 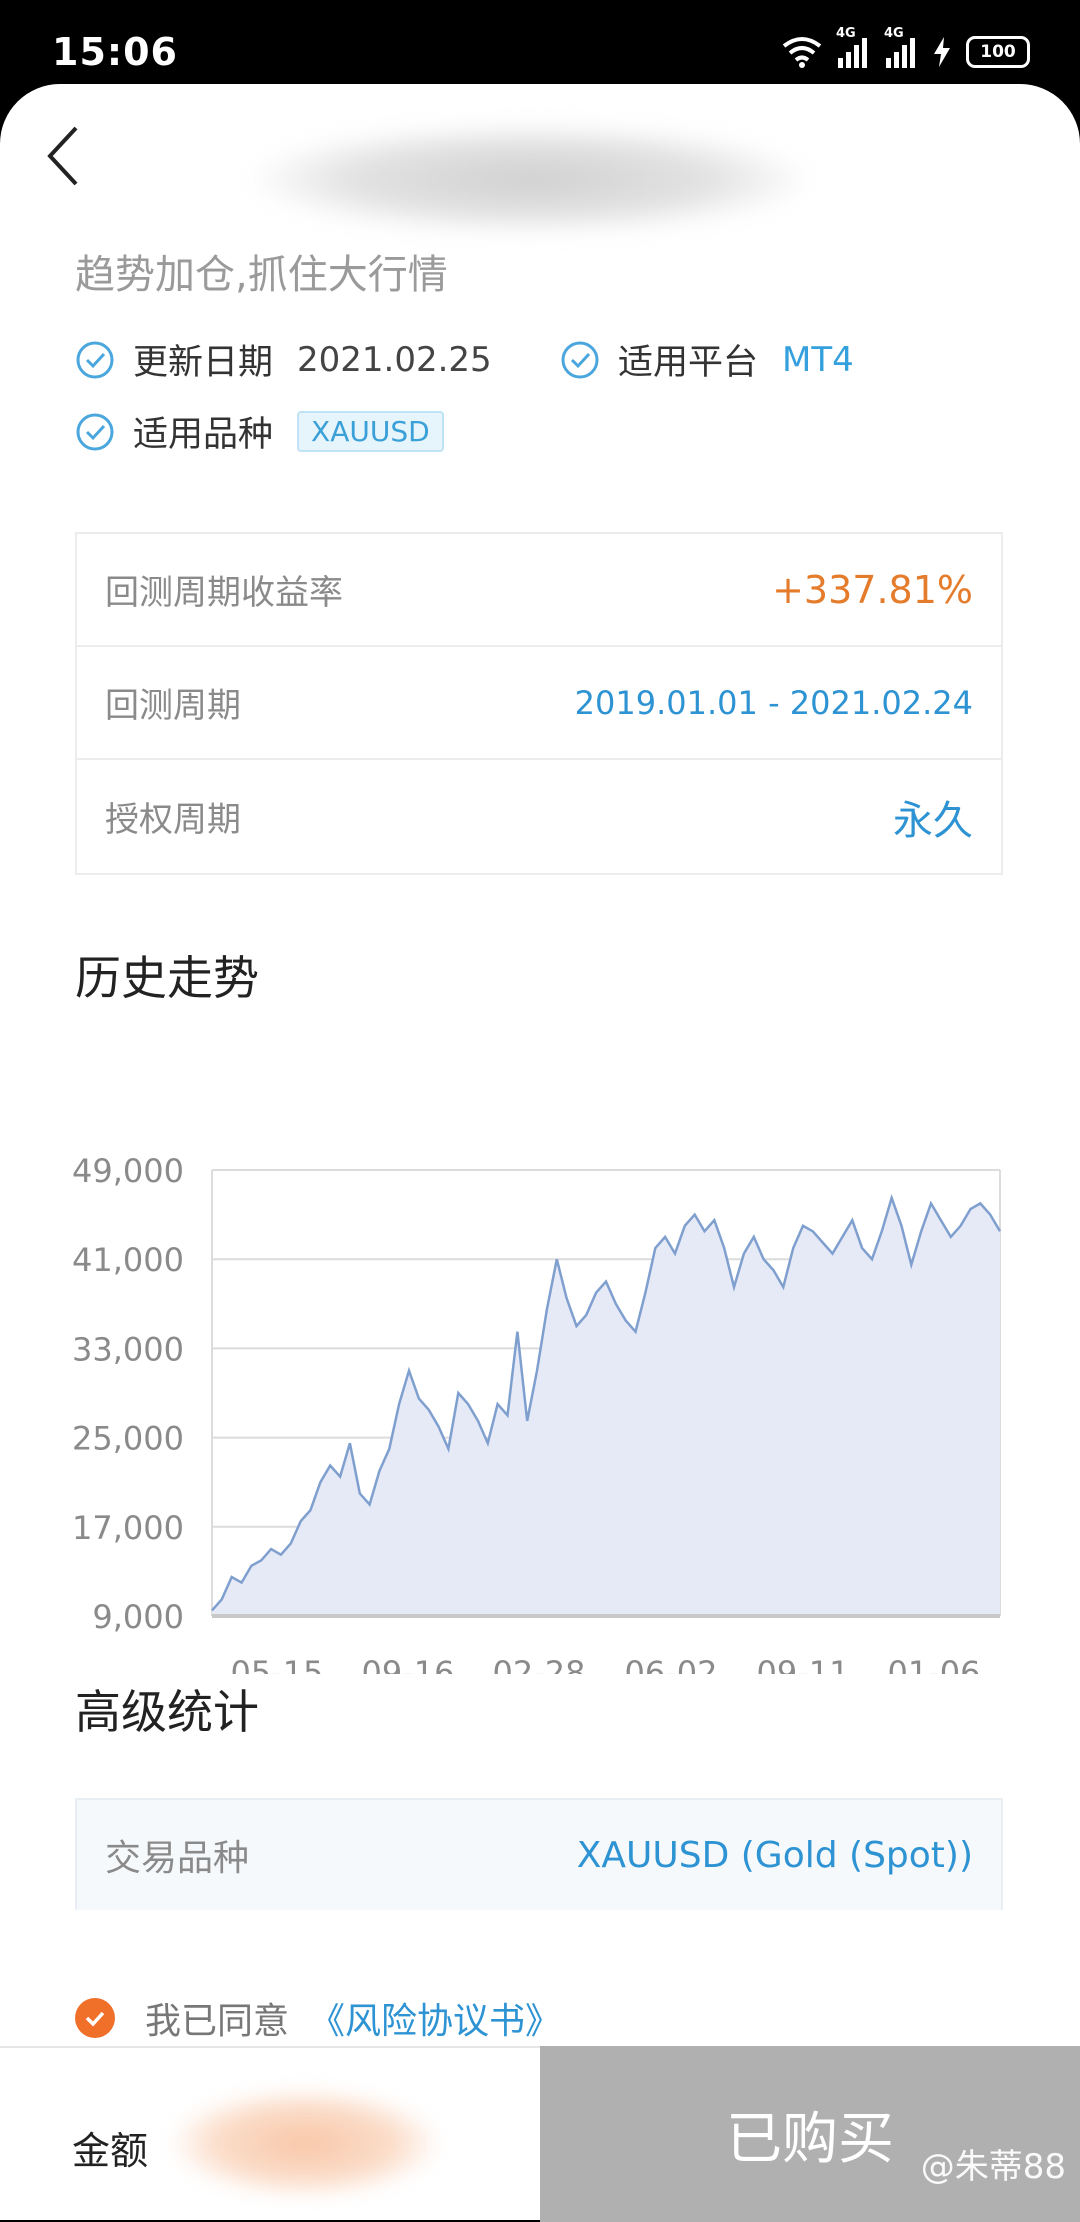 I want to click on x-tick-label: 01-06, so click(x=934, y=1664).